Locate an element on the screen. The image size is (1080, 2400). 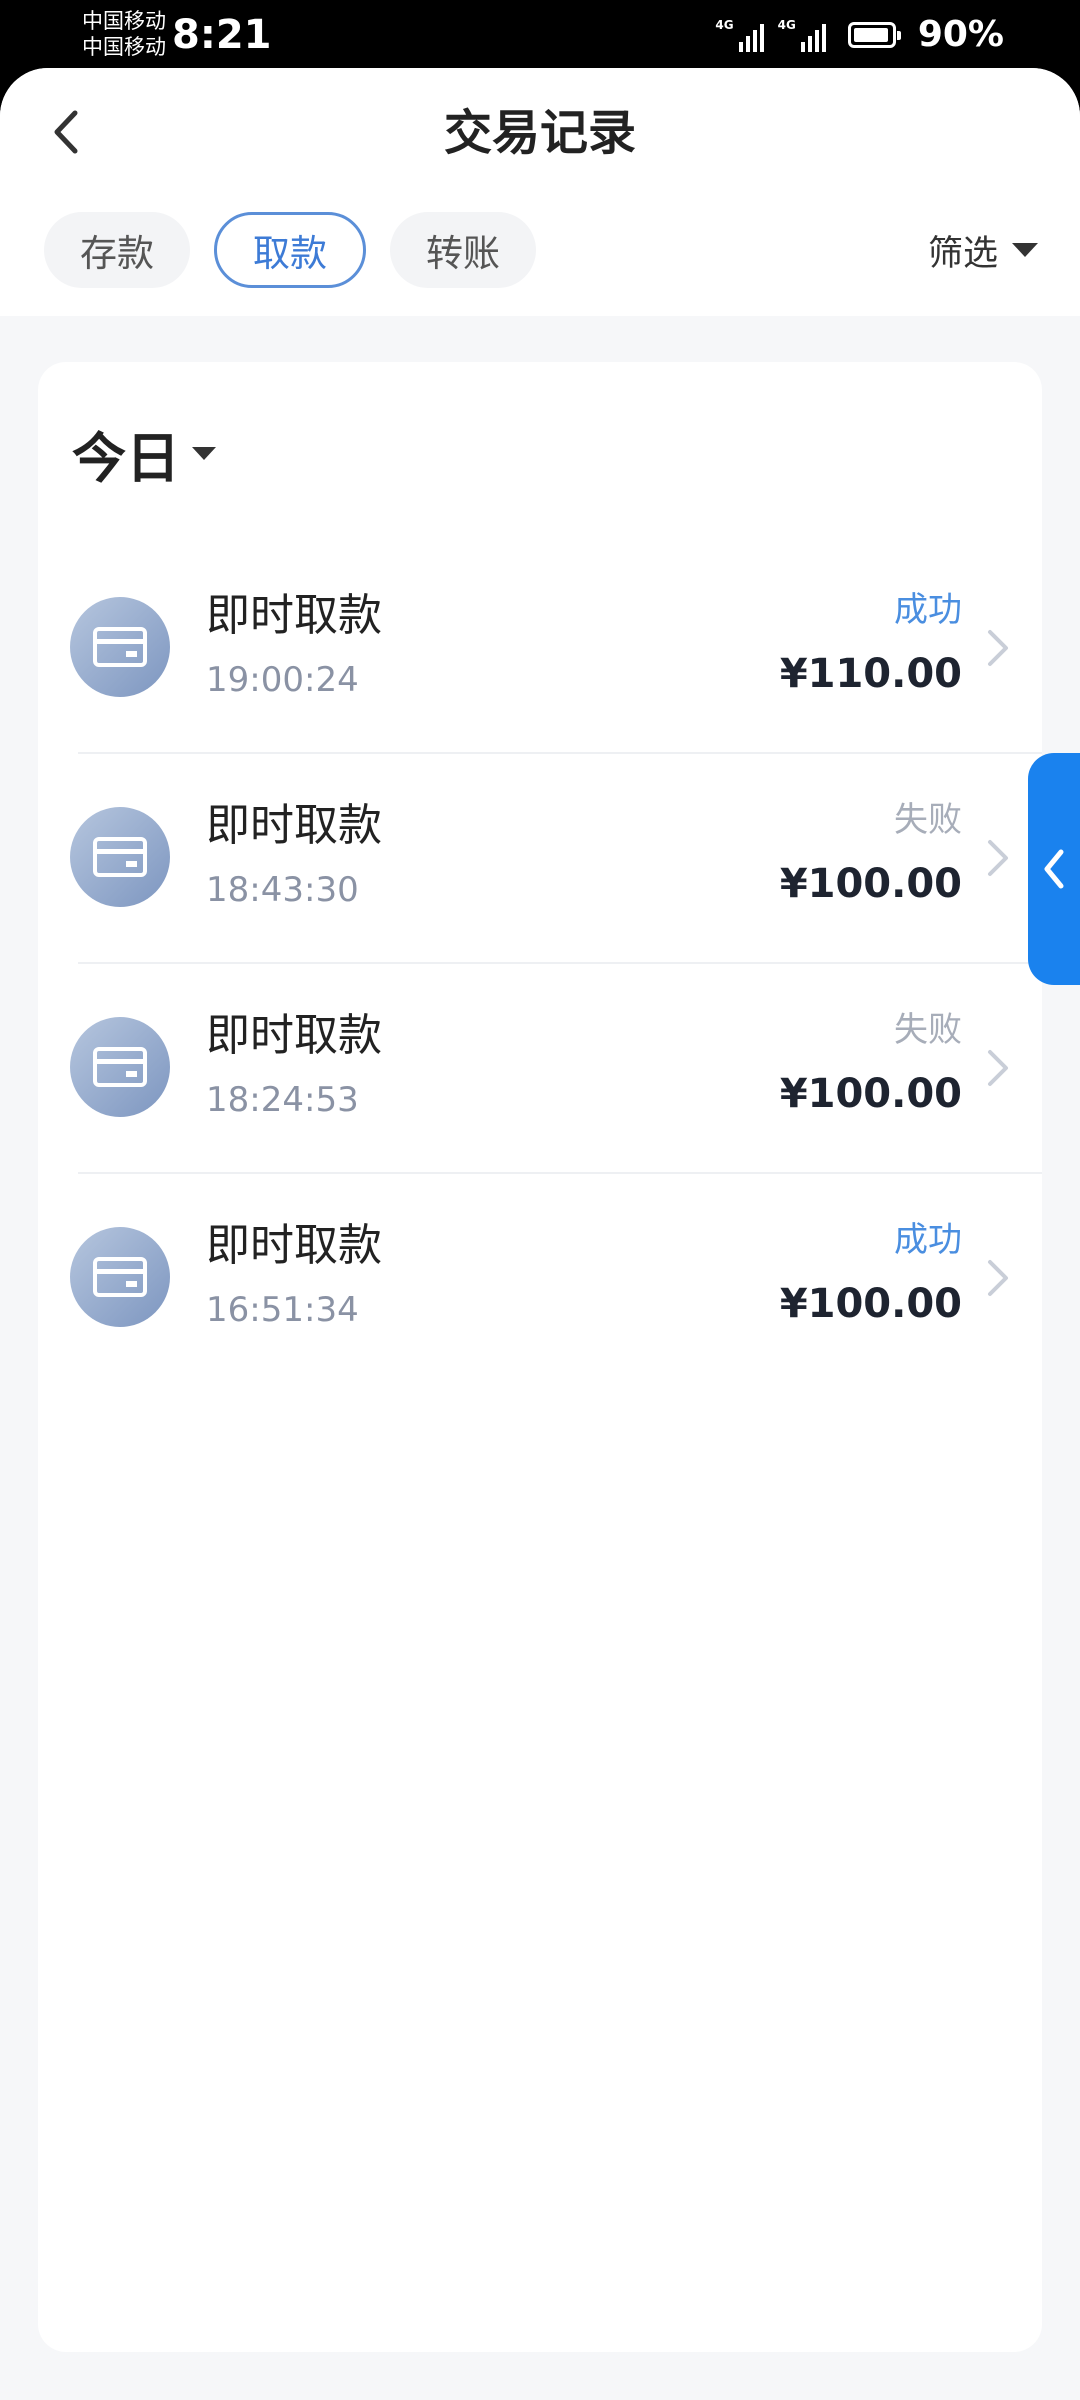
chevron-left-icon is located at coordinates (1054, 869).